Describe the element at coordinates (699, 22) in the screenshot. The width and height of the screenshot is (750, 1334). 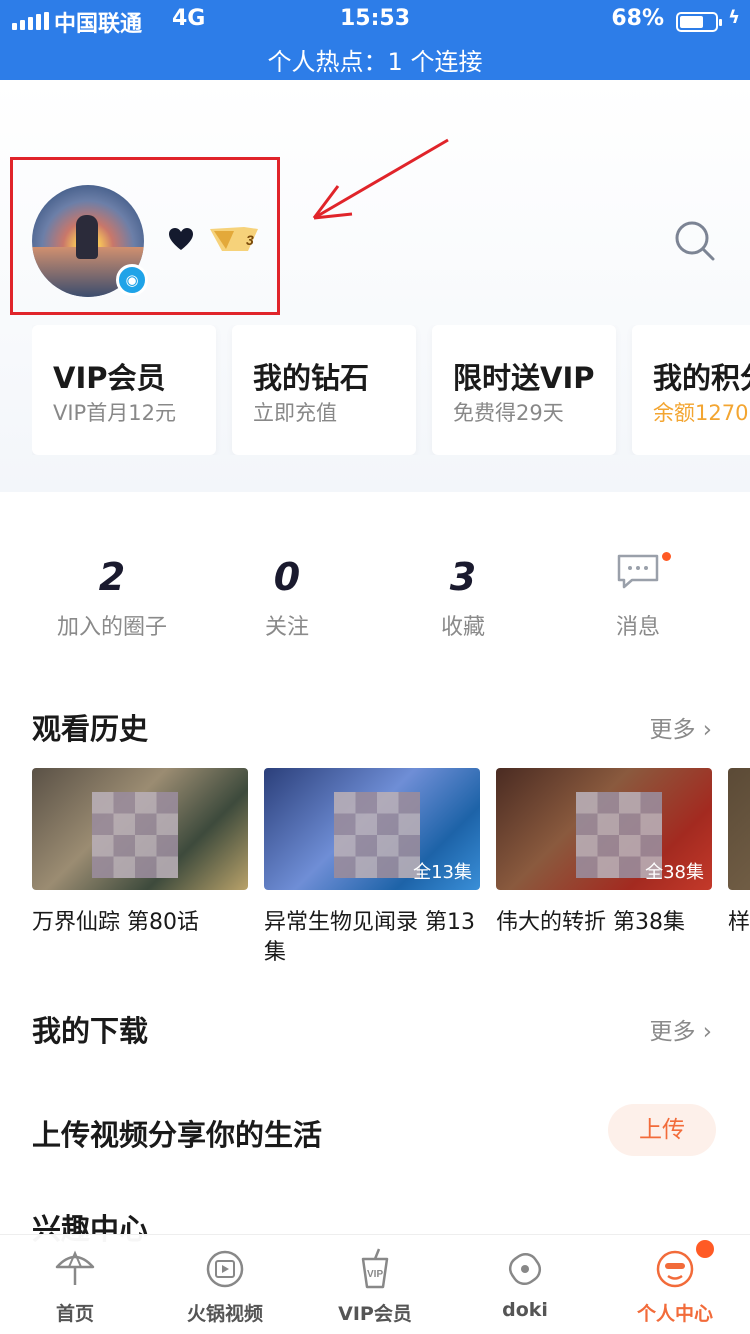
I see `battery-icon` at that location.